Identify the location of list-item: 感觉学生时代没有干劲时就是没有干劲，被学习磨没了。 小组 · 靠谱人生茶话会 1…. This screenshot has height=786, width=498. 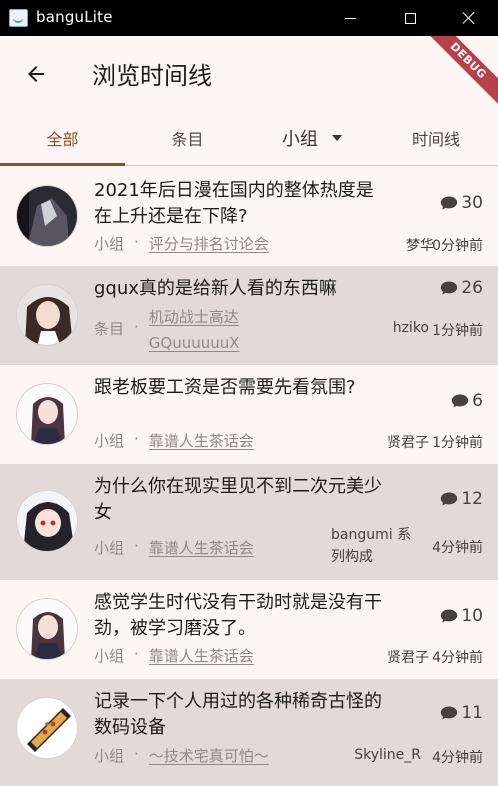
(249, 629).